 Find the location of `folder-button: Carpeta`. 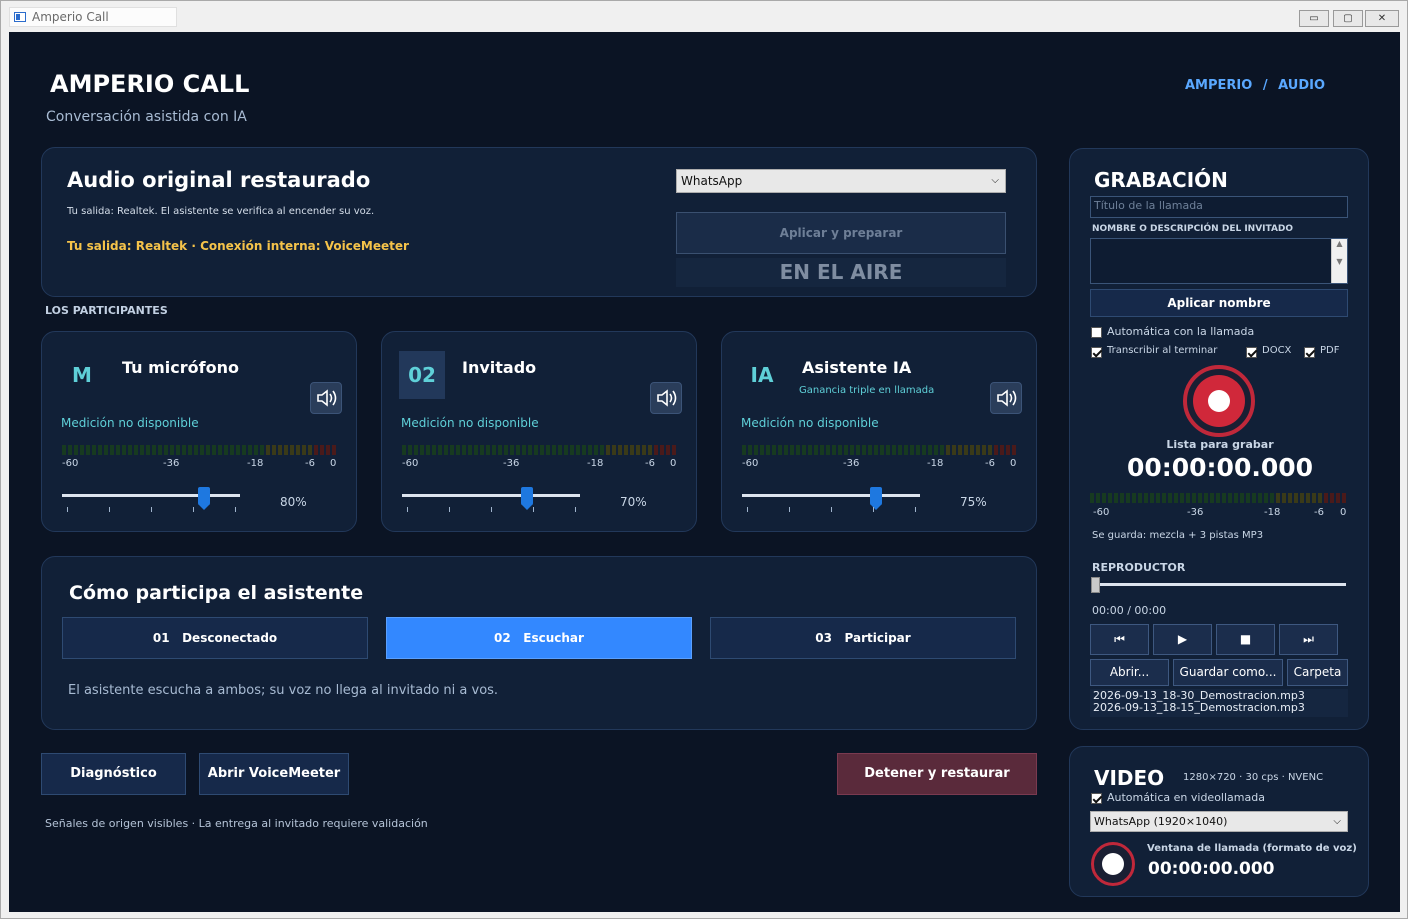

folder-button: Carpeta is located at coordinates (1317, 672).